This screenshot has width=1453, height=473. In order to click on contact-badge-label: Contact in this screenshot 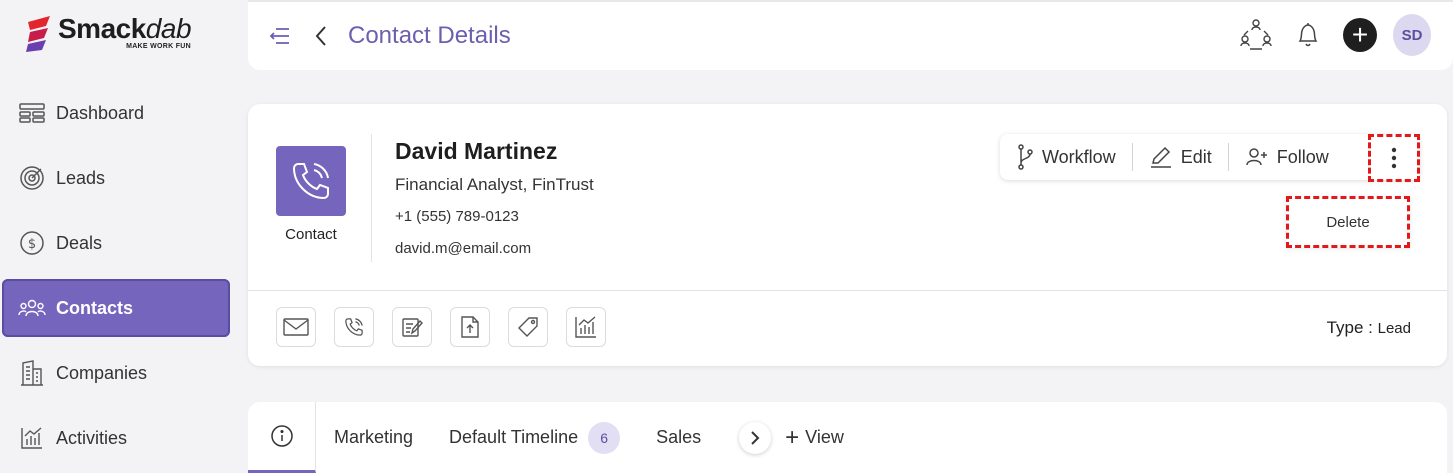, I will do `click(311, 234)`.